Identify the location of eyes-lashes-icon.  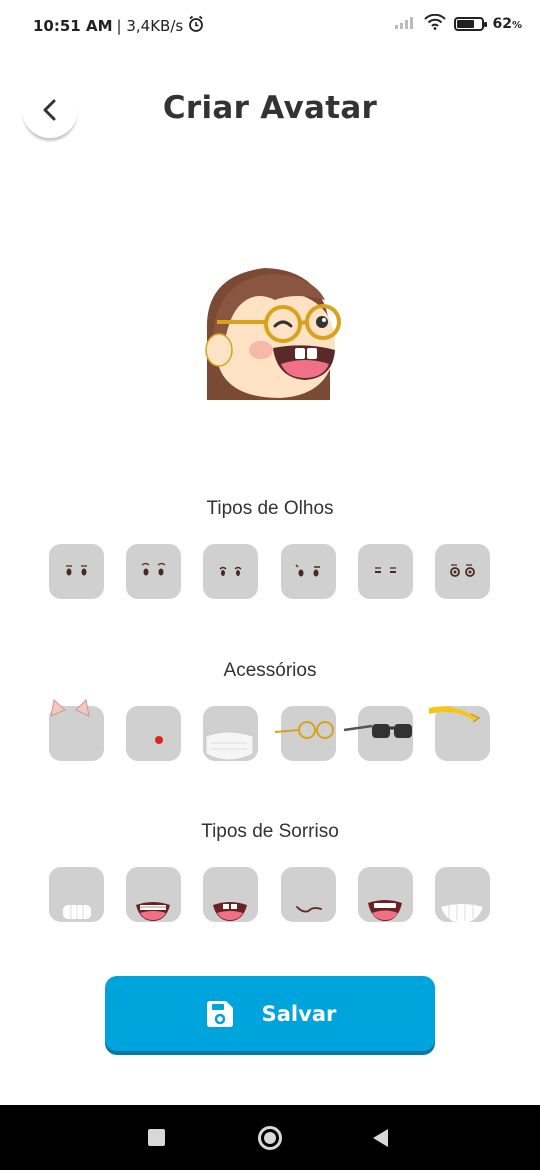
(307, 570).